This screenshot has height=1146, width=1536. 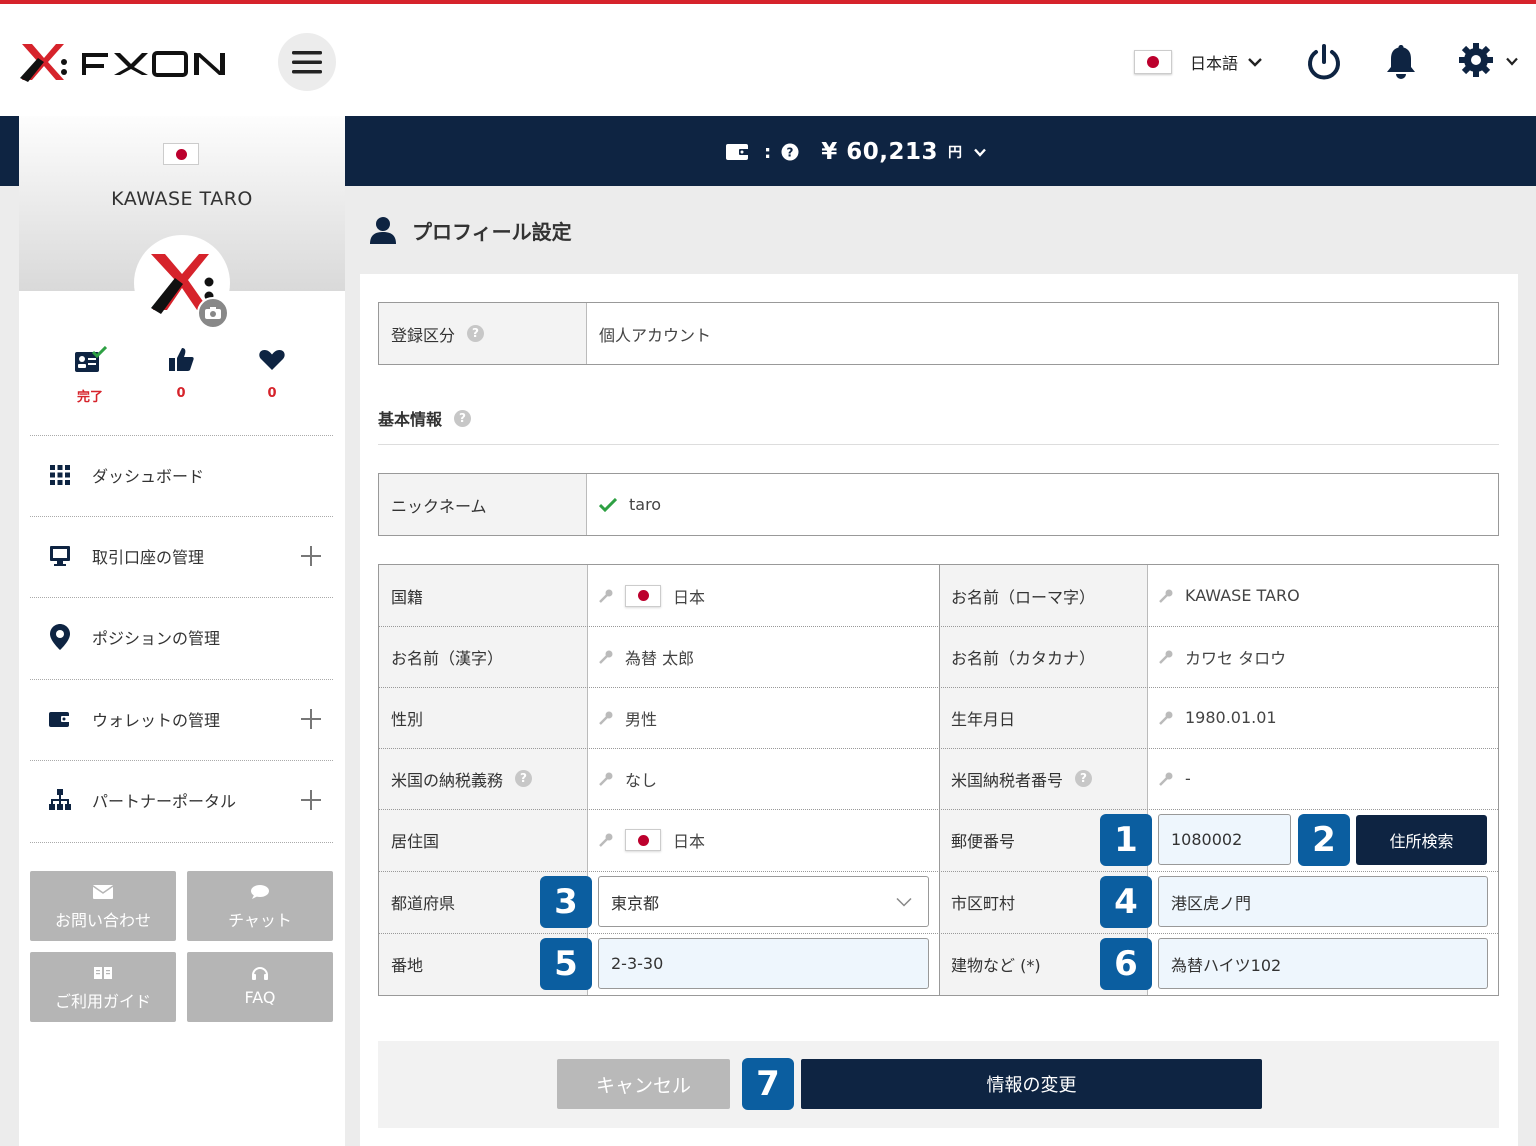 I want to click on bell-icon, so click(x=1401, y=62).